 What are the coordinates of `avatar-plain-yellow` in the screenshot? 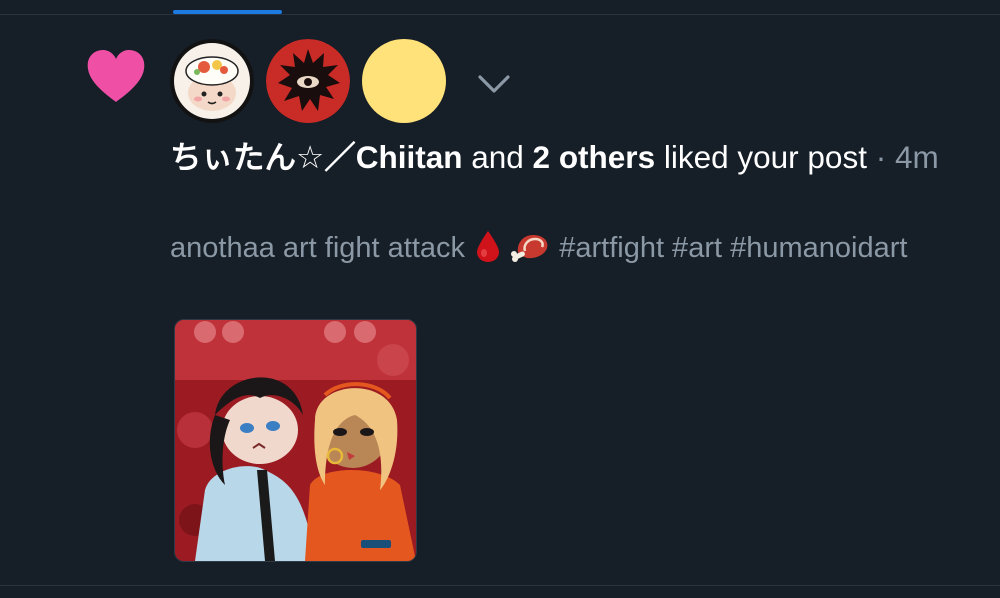 It's located at (404, 81).